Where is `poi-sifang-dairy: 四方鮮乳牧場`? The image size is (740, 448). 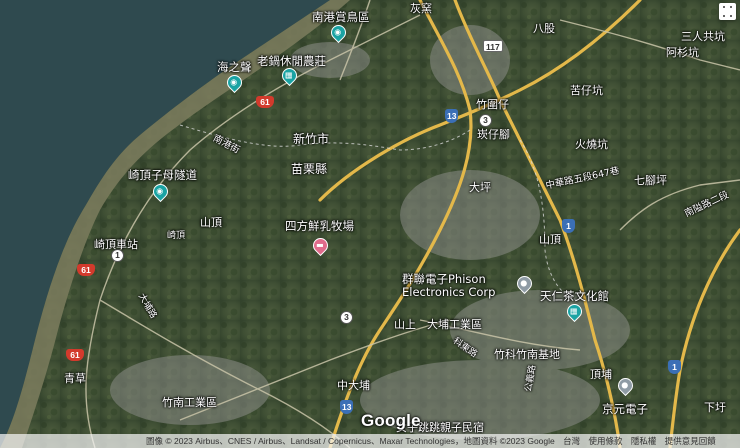 poi-sifang-dairy: 四方鮮乳牧場 is located at coordinates (319, 226).